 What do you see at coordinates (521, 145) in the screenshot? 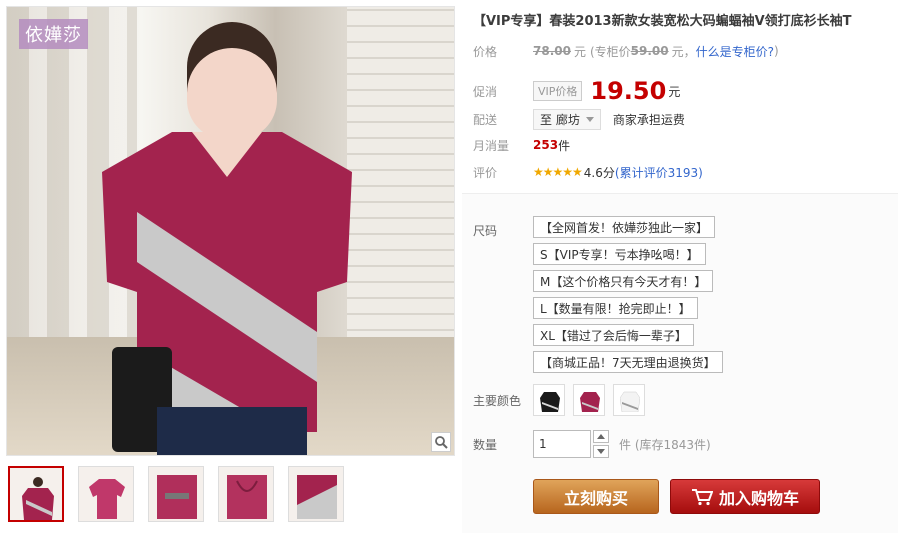
I see `sales-row: 月消量 253 件` at bounding box center [521, 145].